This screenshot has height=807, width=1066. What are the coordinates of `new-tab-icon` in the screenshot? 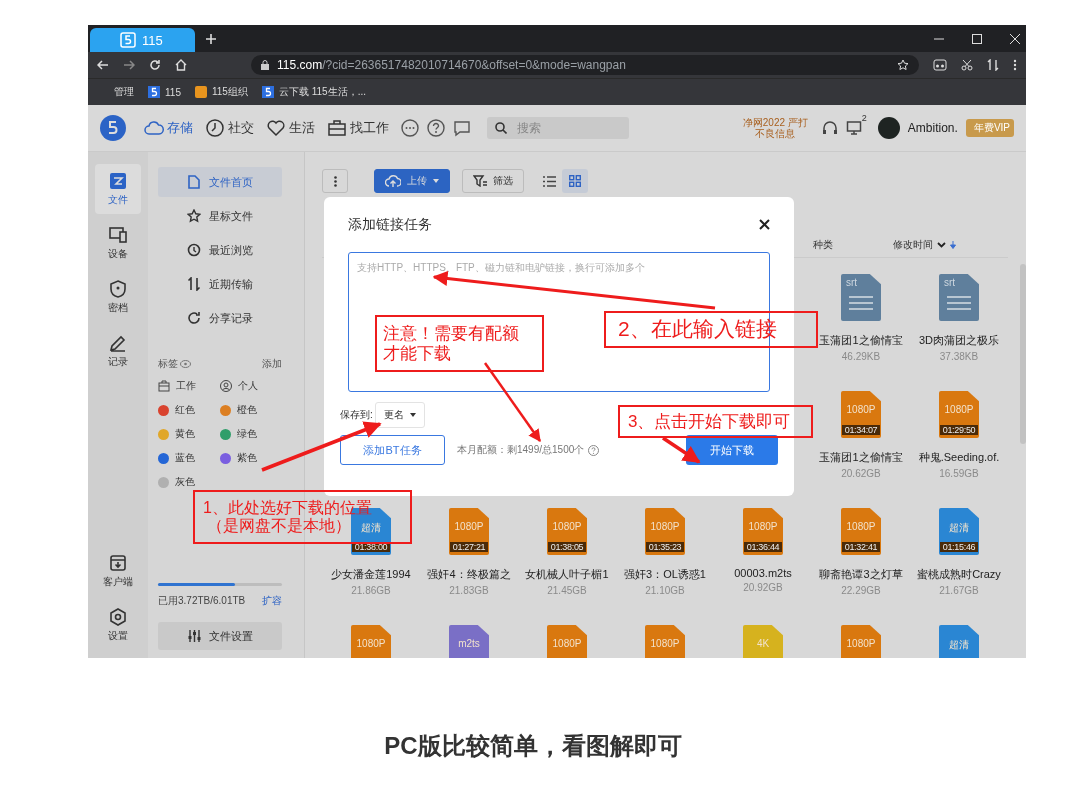 It's located at (211, 39).